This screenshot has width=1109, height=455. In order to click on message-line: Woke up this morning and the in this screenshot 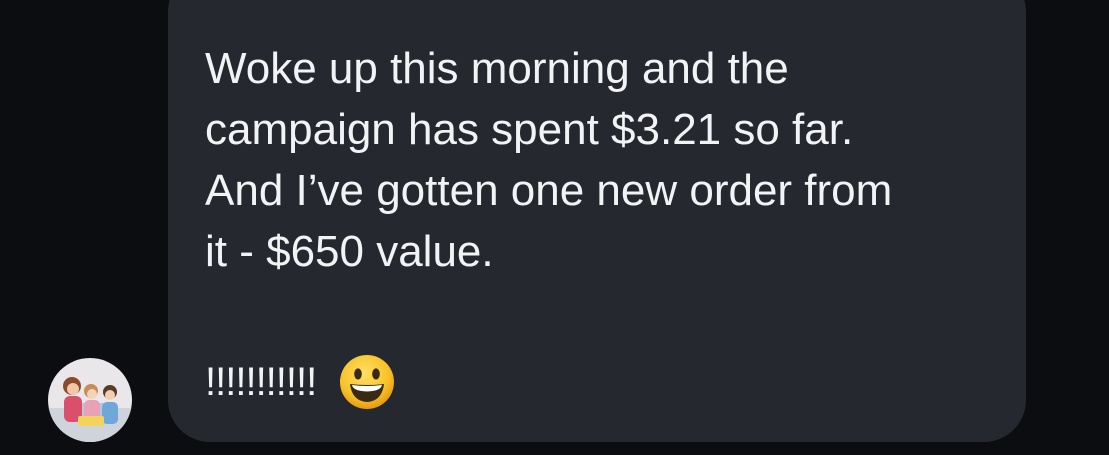, I will do `click(497, 68)`.